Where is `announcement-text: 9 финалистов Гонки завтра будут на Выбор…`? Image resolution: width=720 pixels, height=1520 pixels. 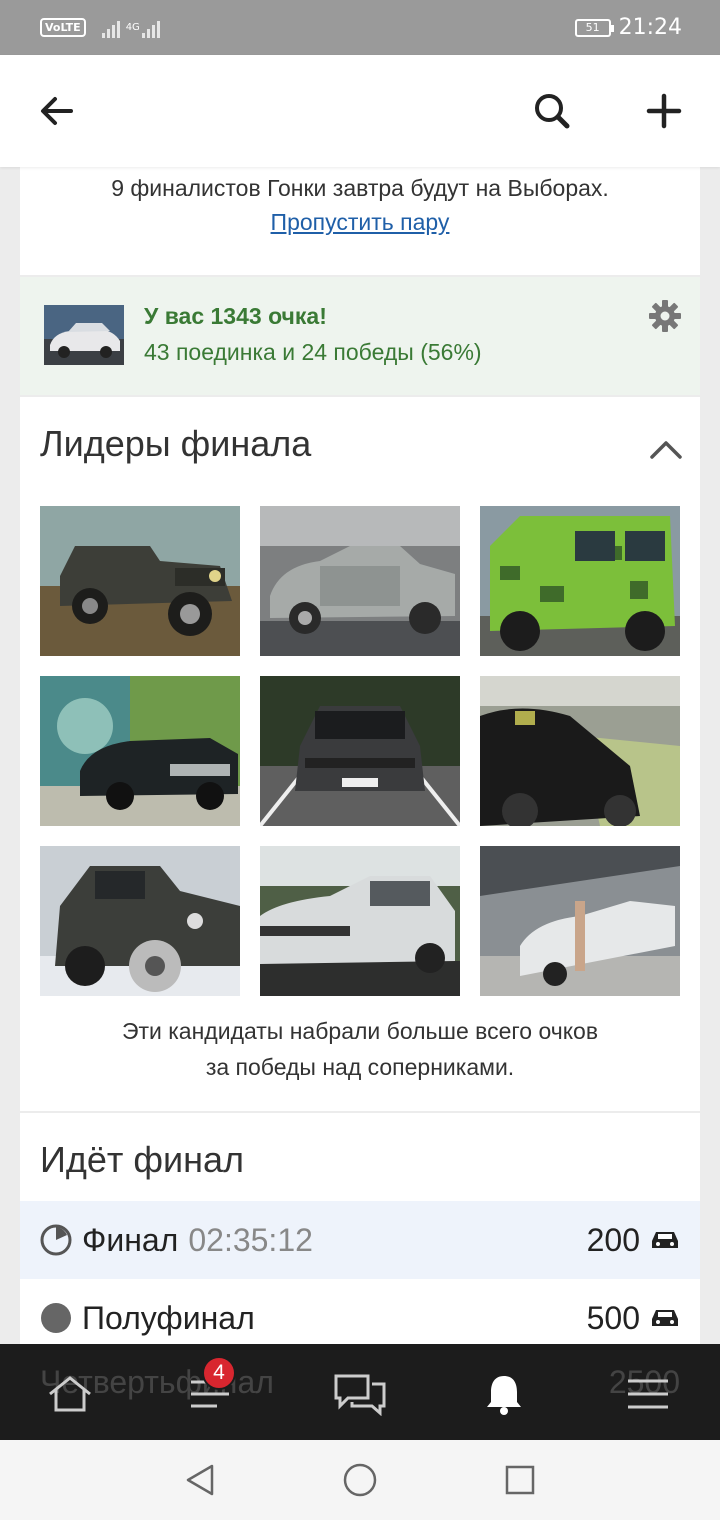 announcement-text: 9 финалистов Гонки завтра будут на Выбор… is located at coordinates (360, 188).